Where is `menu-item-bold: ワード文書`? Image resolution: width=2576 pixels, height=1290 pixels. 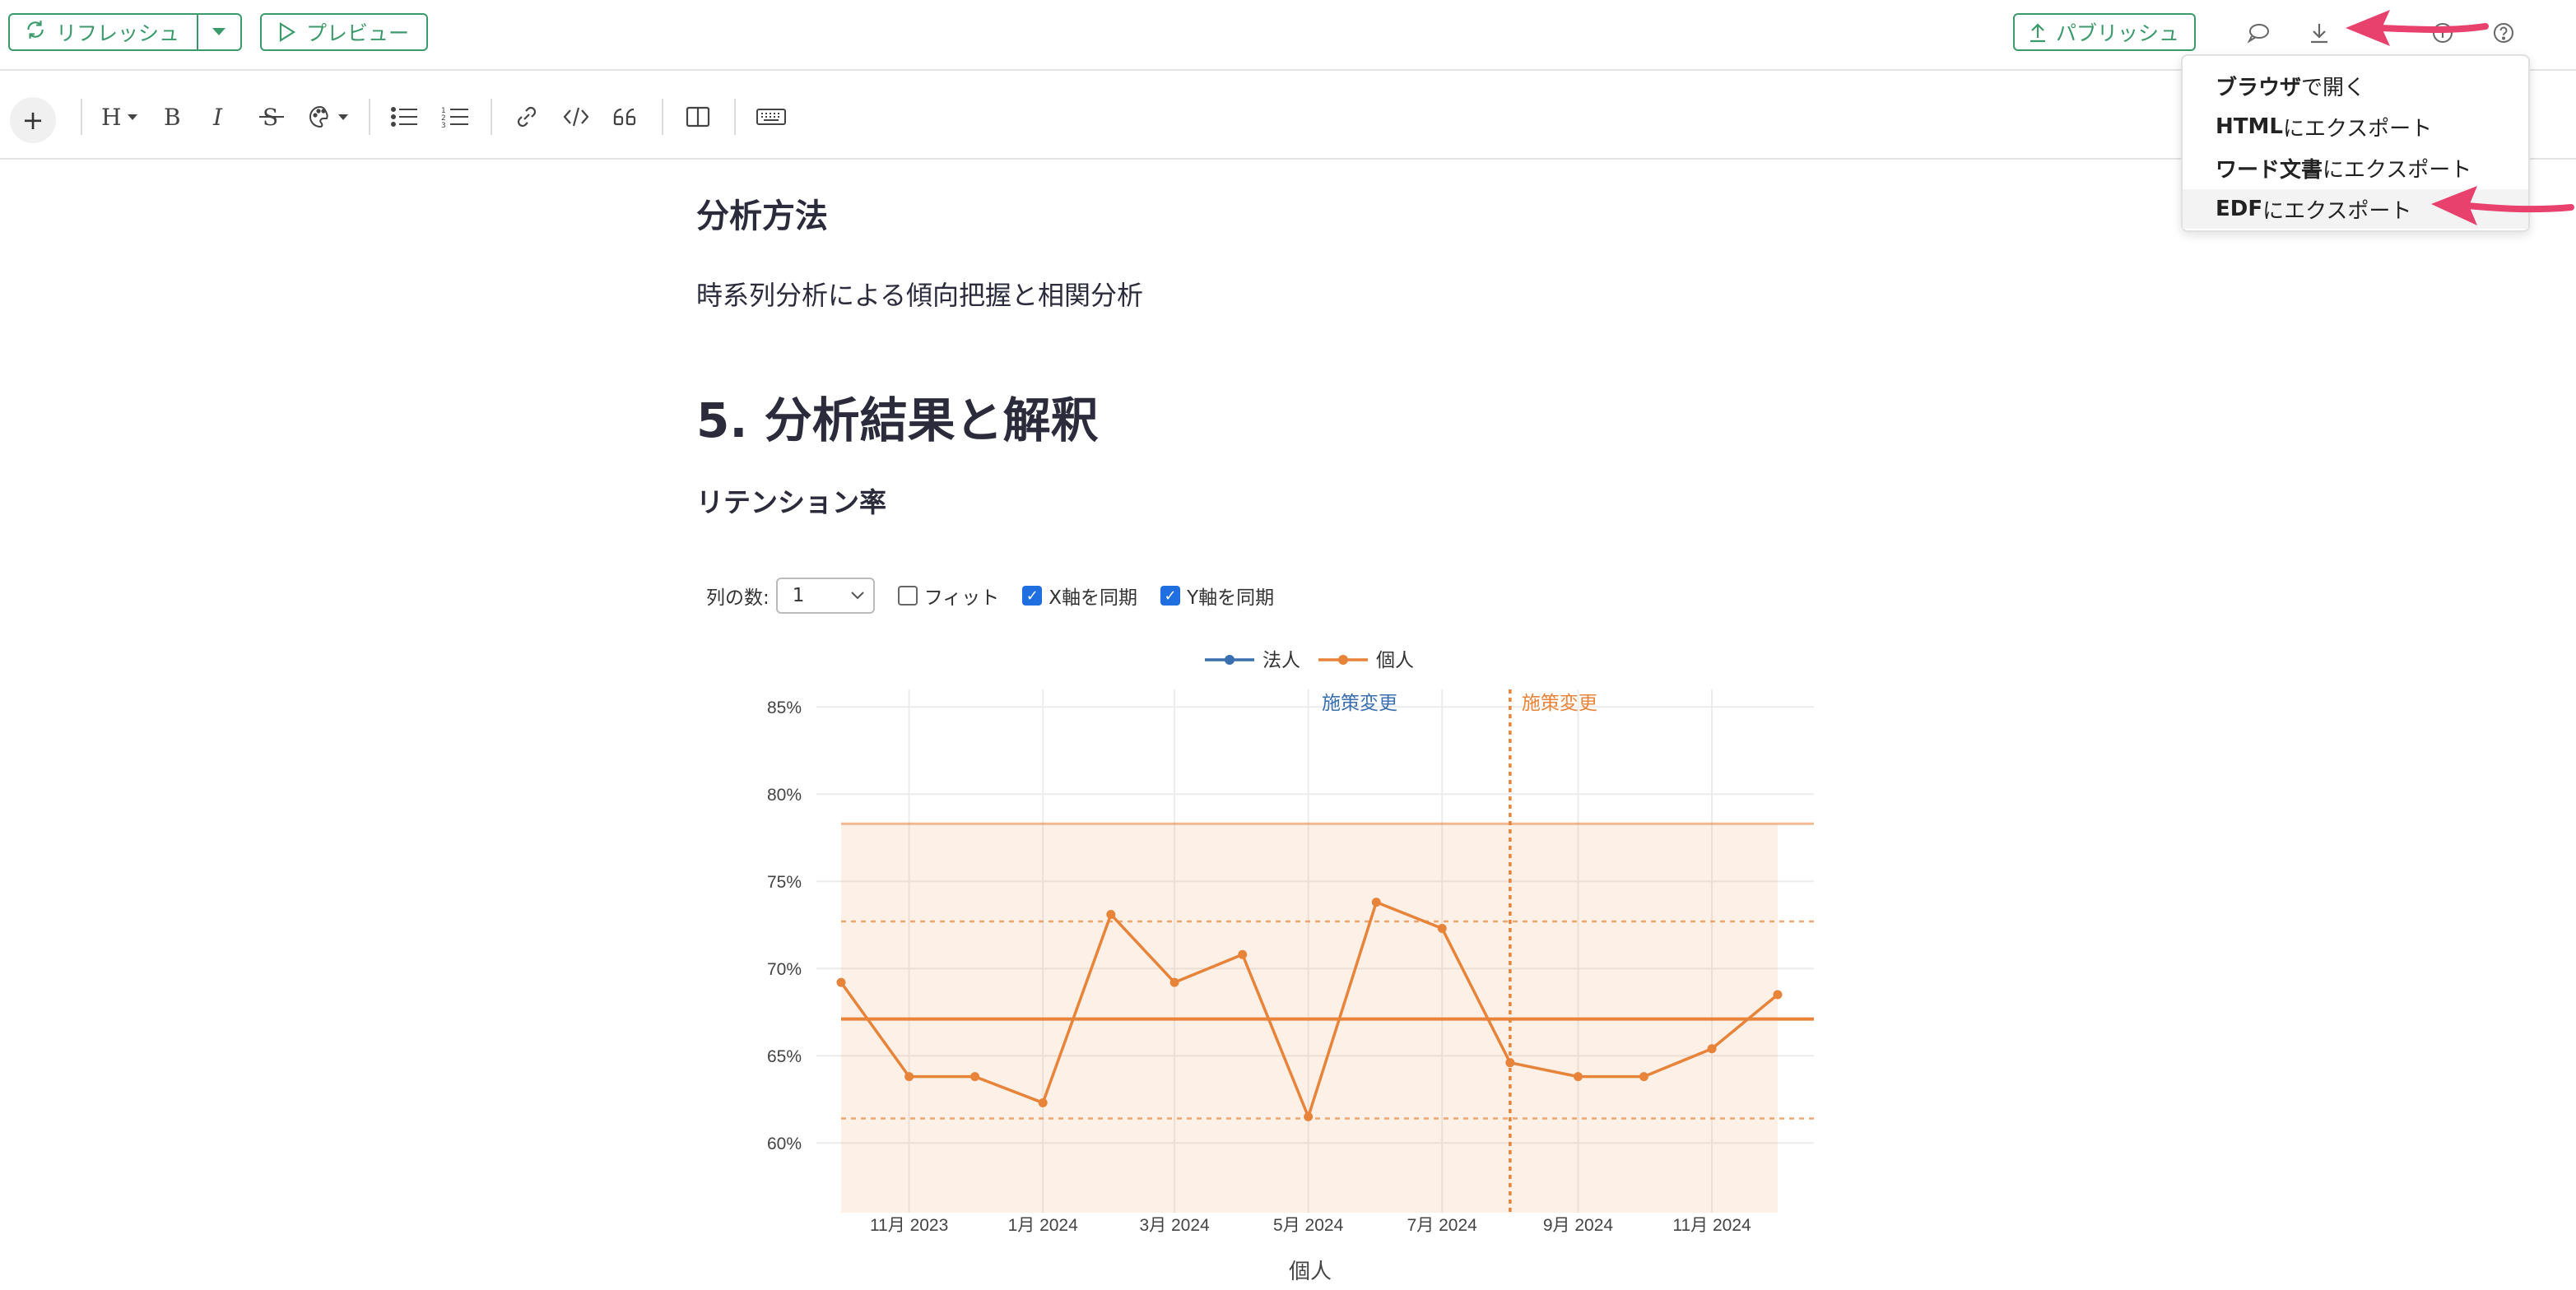 menu-item-bold: ワード文書 is located at coordinates (2269, 170).